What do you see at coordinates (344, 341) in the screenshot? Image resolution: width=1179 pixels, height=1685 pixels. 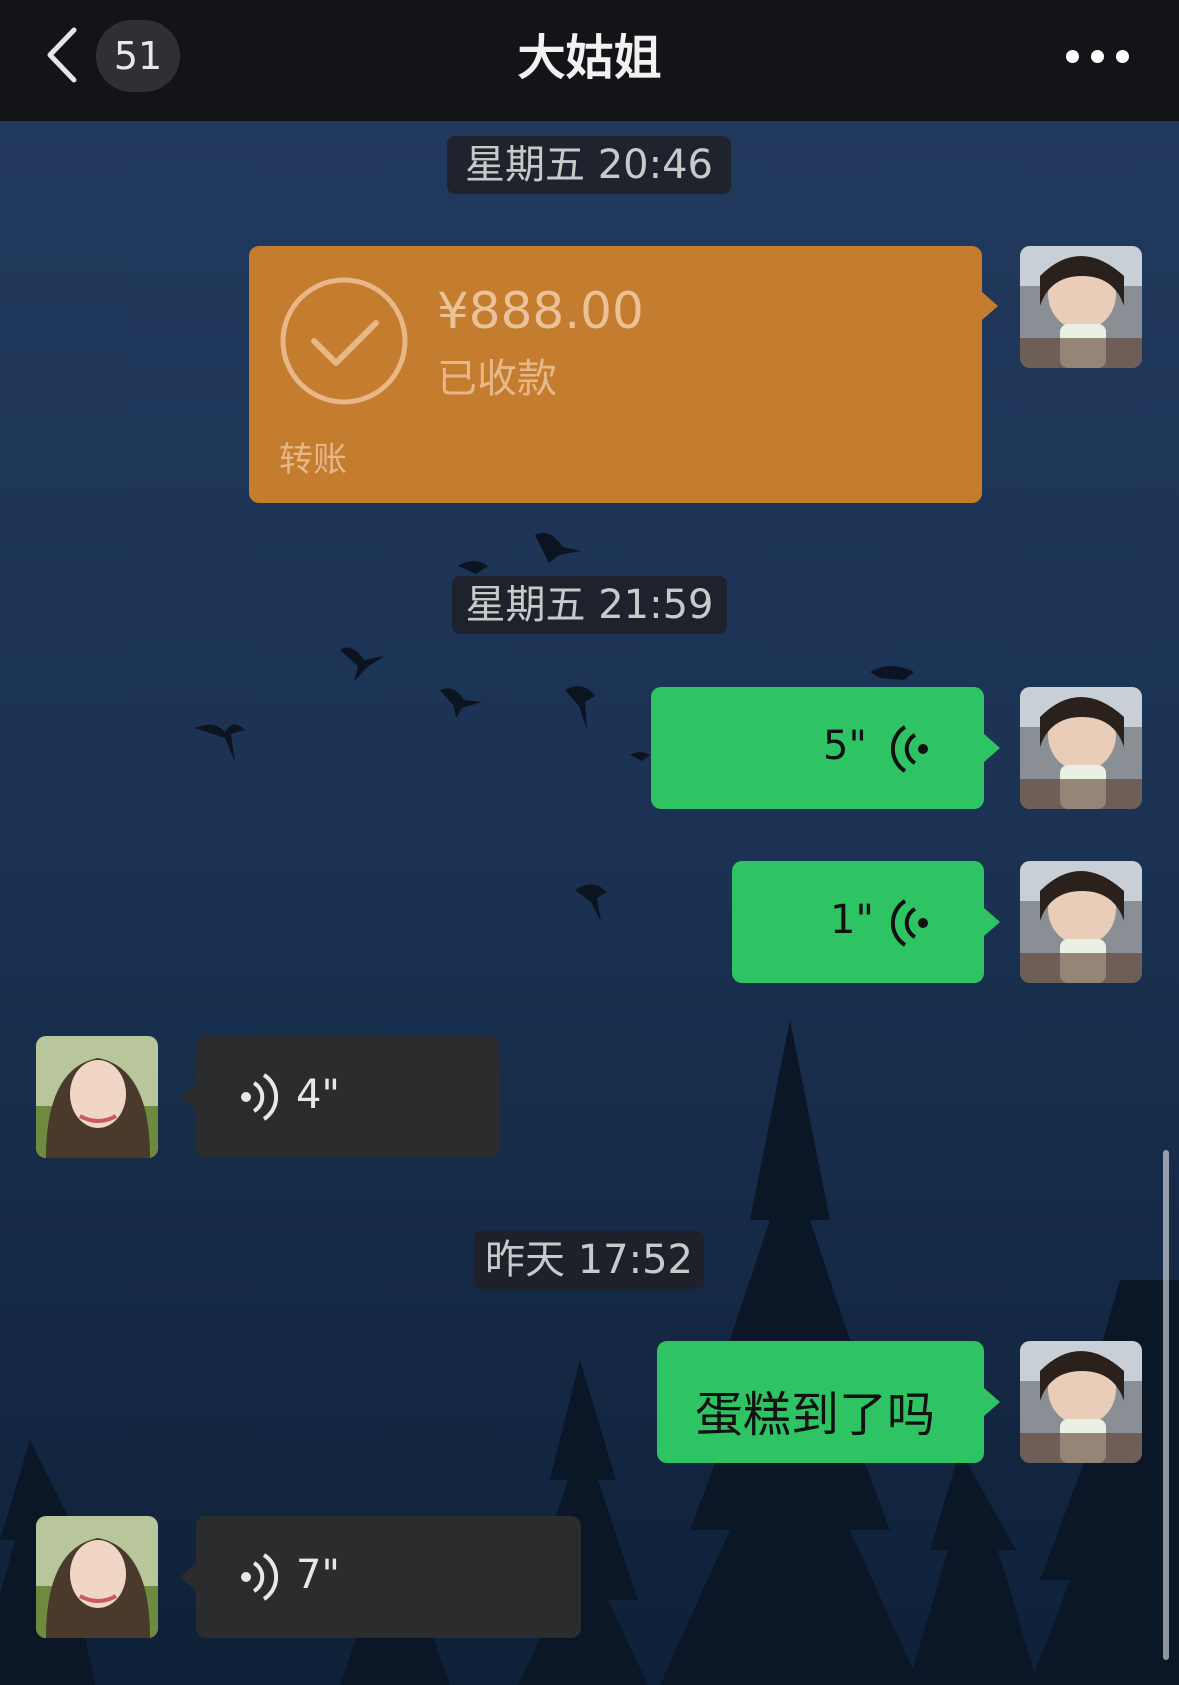 I see `check-circle-icon` at bounding box center [344, 341].